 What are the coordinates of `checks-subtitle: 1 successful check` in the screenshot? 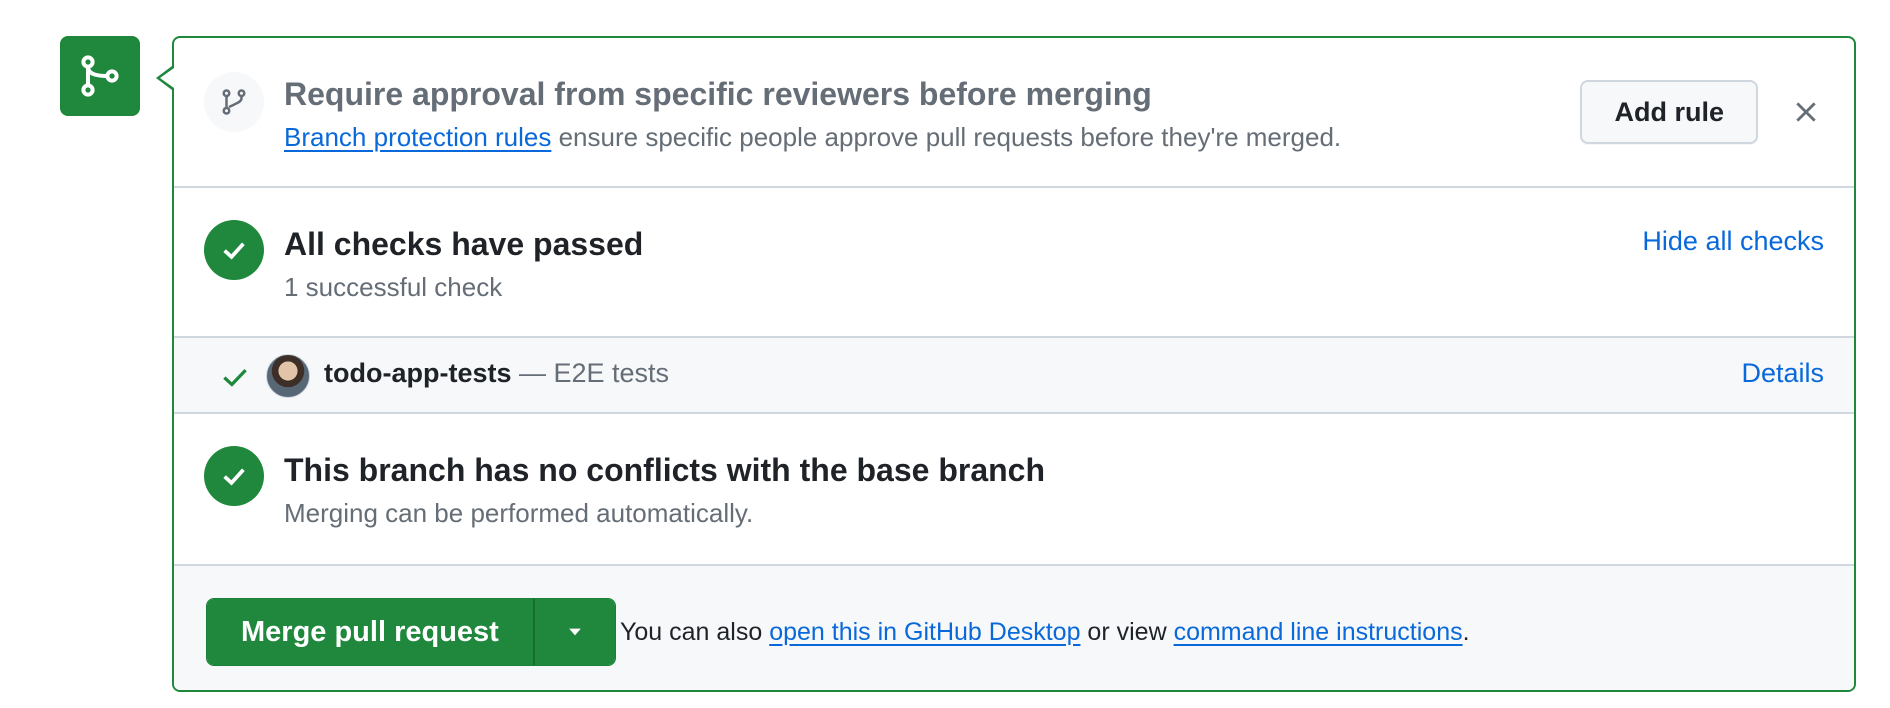 It's located at (393, 287).